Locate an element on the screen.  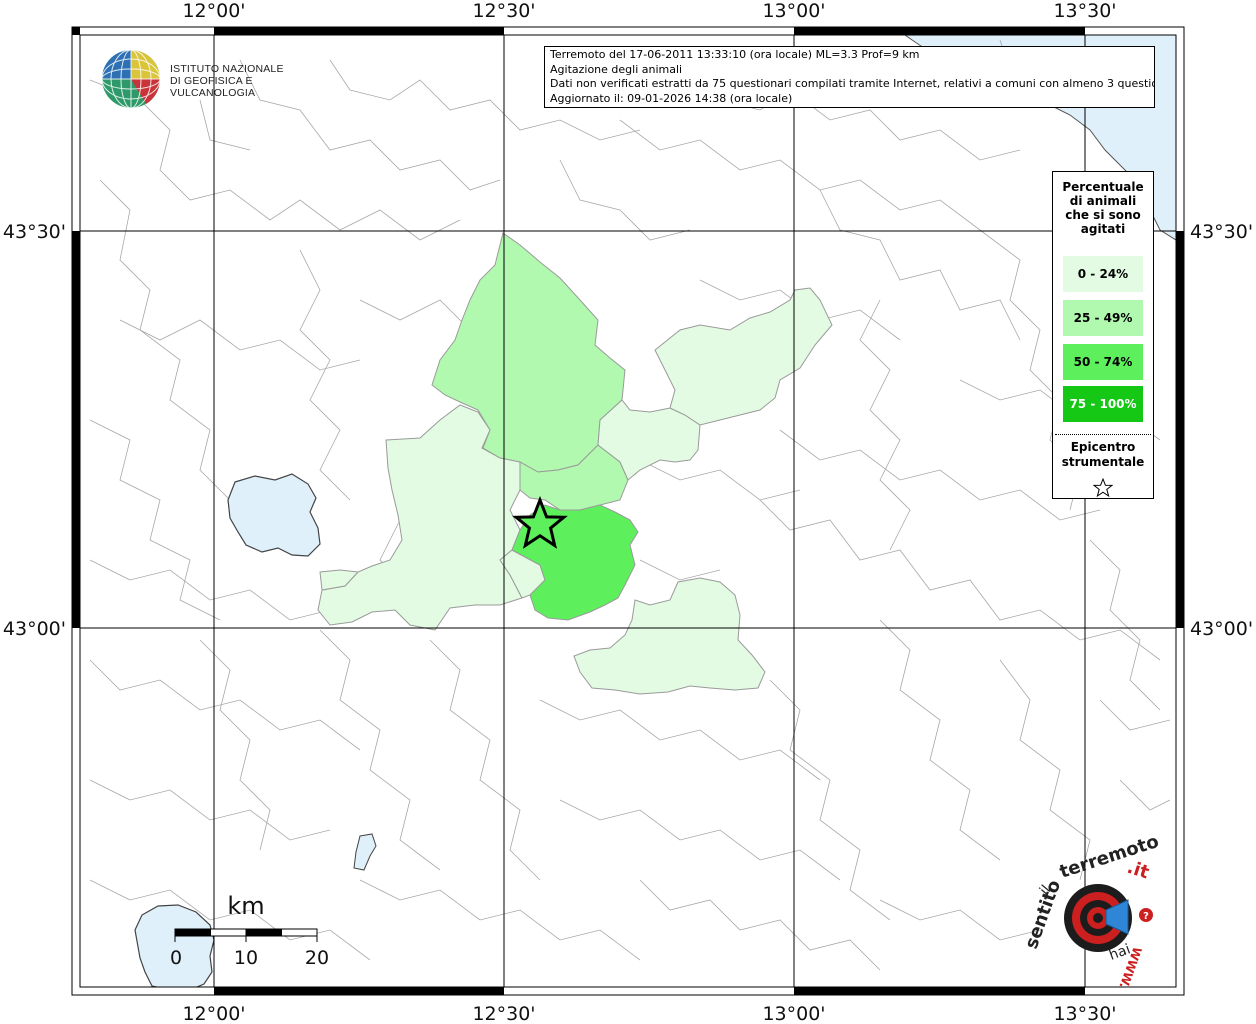
legend-class-75-100: 75 - 100% is located at coordinates (1103, 404).